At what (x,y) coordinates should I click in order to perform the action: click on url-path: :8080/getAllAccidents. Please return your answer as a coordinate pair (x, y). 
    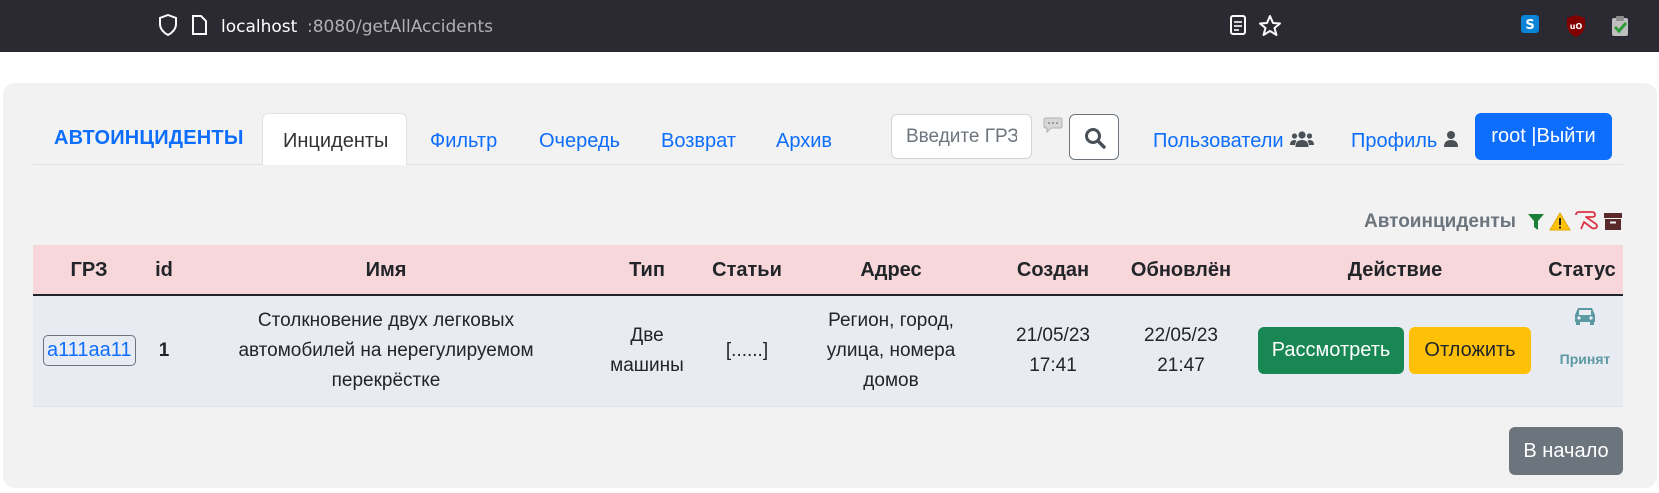
    Looking at the image, I should click on (400, 27).